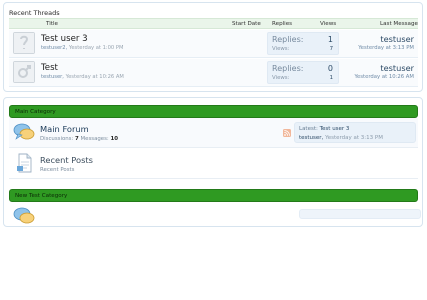 The image size is (427, 300). What do you see at coordinates (310, 138) in the screenshot?
I see `latest-user-link: testuser` at bounding box center [310, 138].